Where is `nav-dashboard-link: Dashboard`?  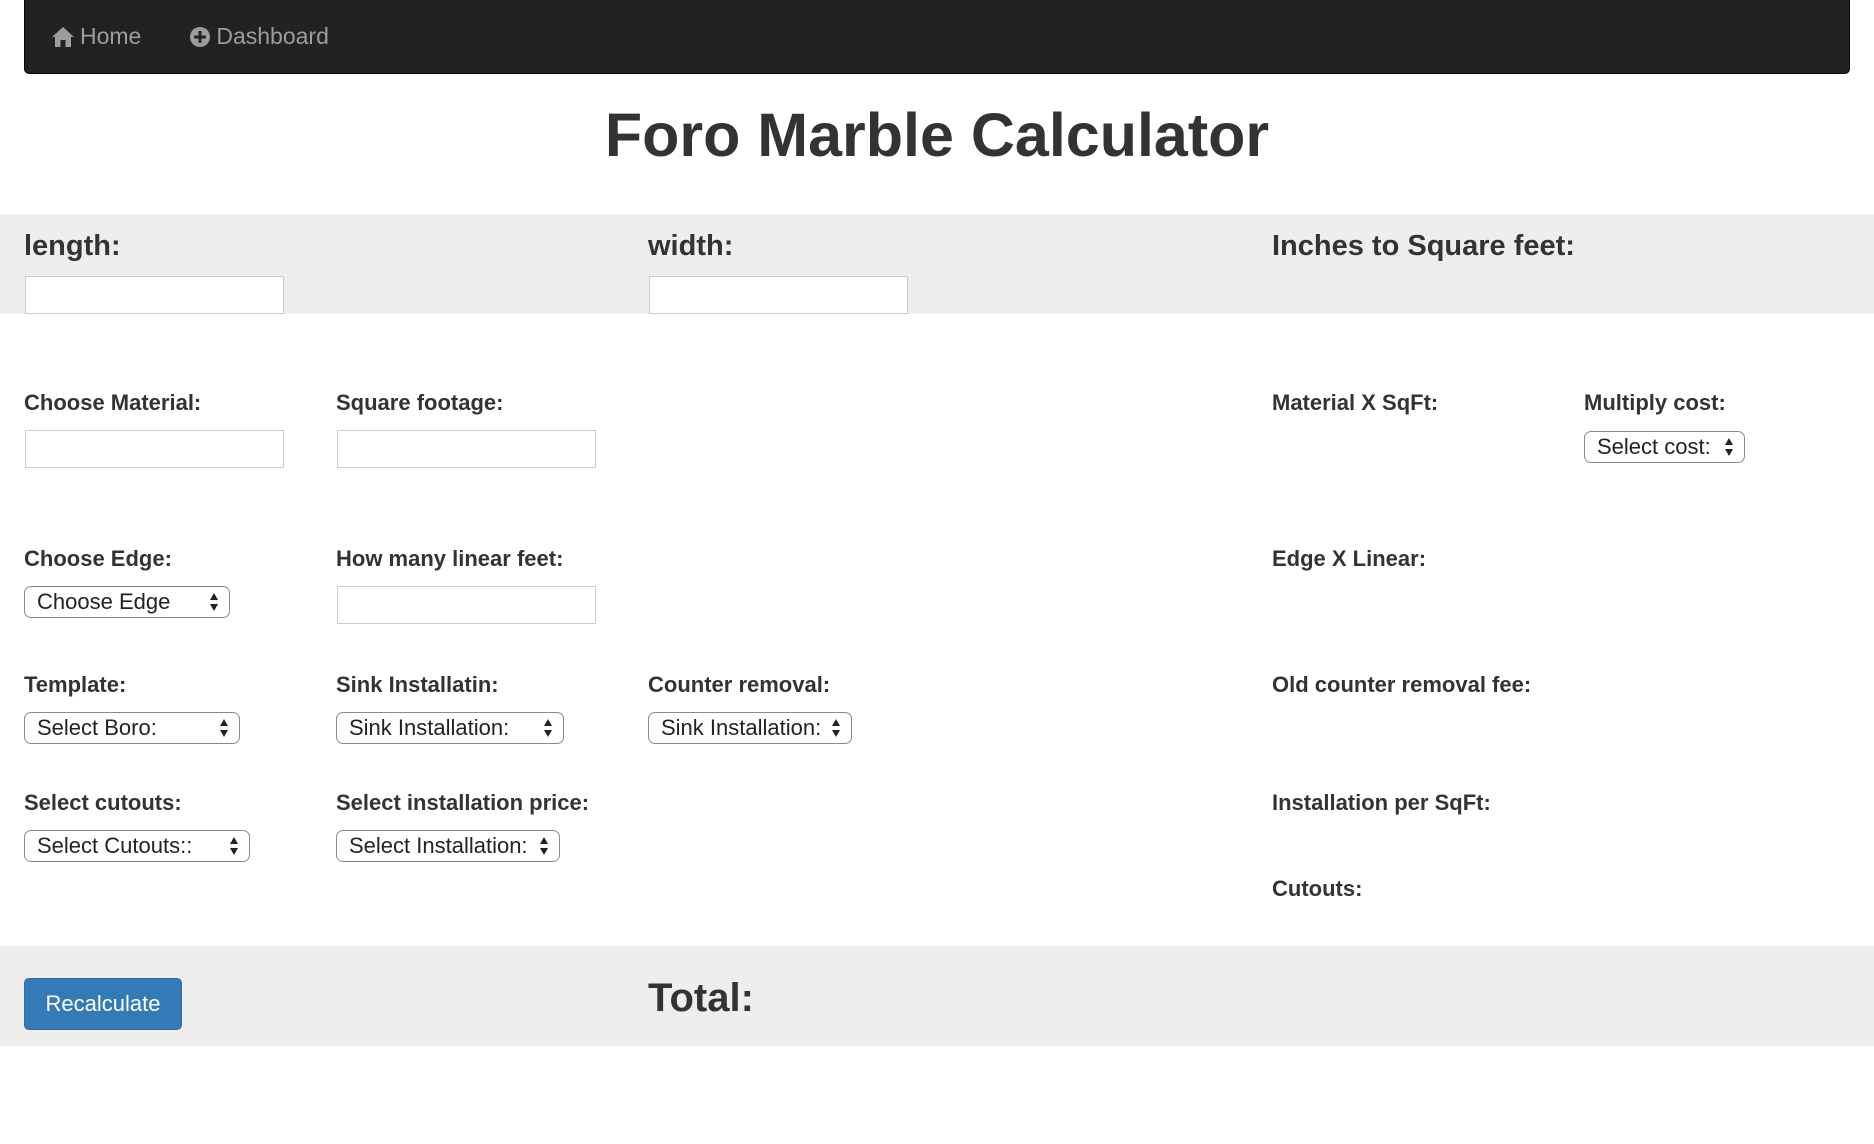
nav-dashboard-link: Dashboard is located at coordinates (259, 36).